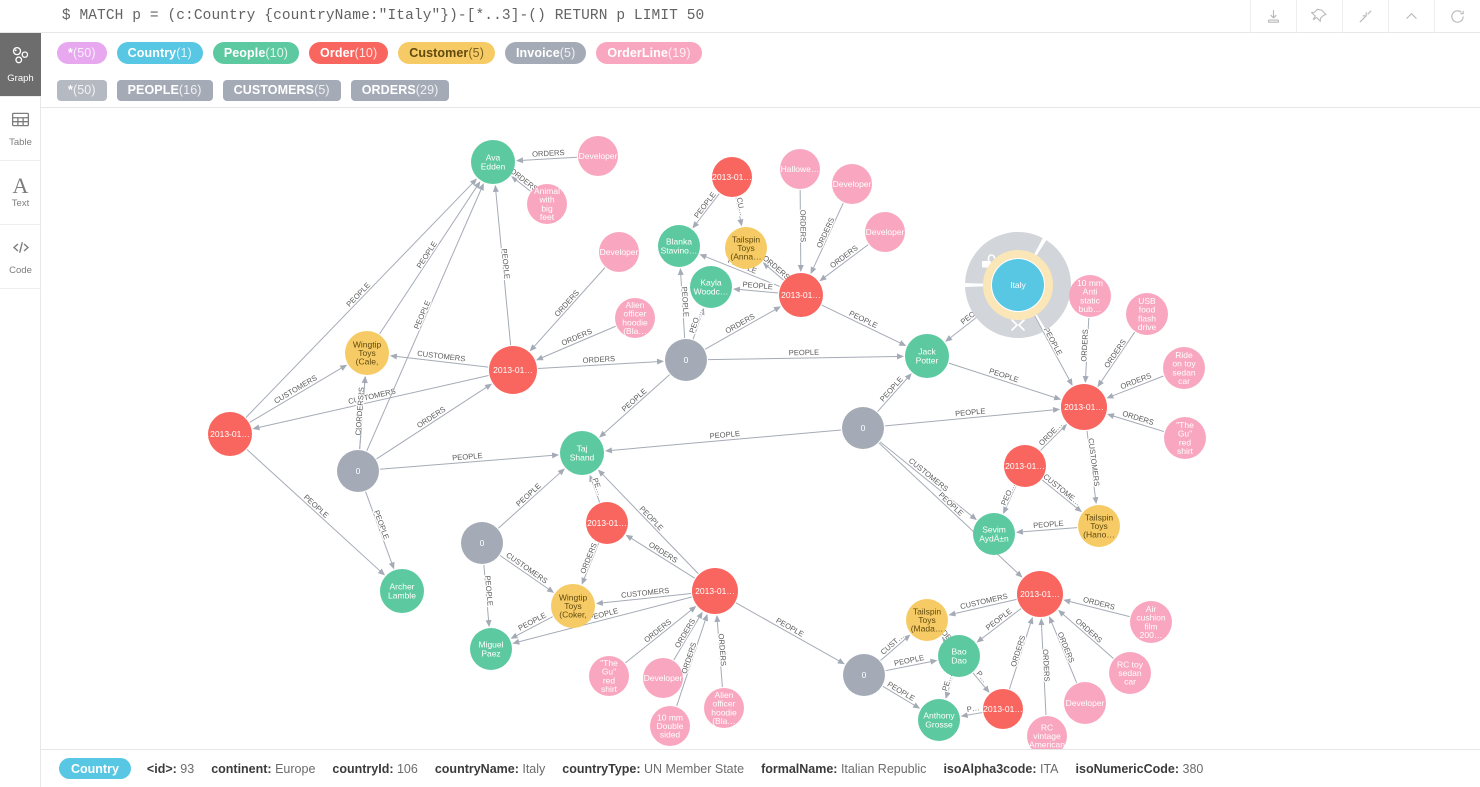  What do you see at coordinates (400, 90) in the screenshot?
I see `rel-chip-ORDERS: ORDERS (29)` at bounding box center [400, 90].